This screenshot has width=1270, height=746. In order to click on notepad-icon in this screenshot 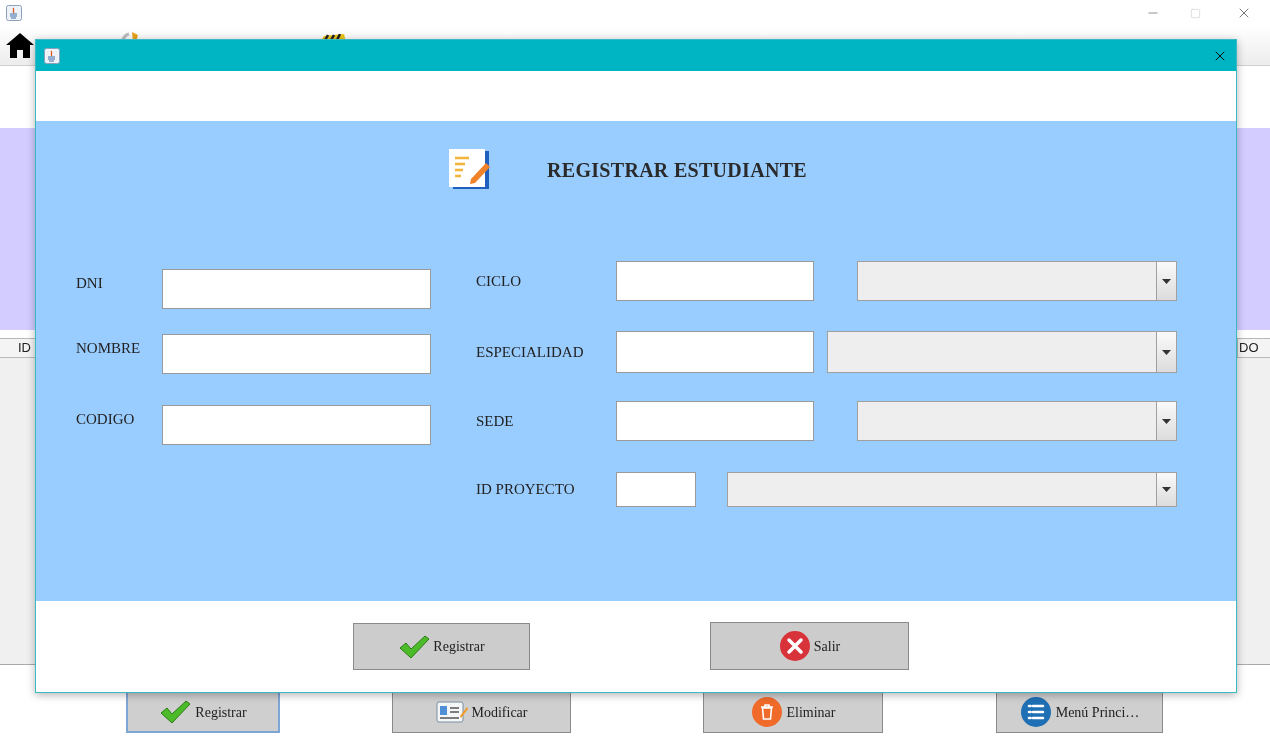, I will do `click(470, 170)`.